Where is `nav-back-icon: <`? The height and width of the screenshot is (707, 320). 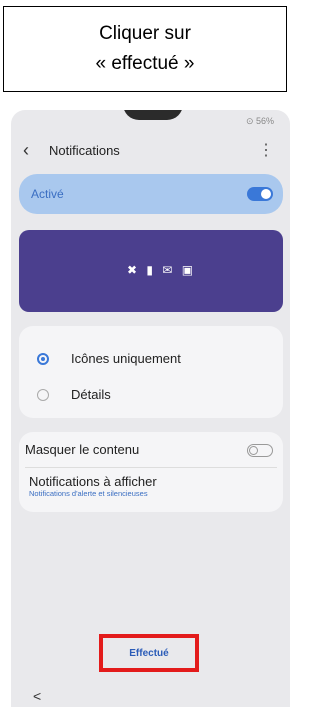 nav-back-icon: < is located at coordinates (37, 696).